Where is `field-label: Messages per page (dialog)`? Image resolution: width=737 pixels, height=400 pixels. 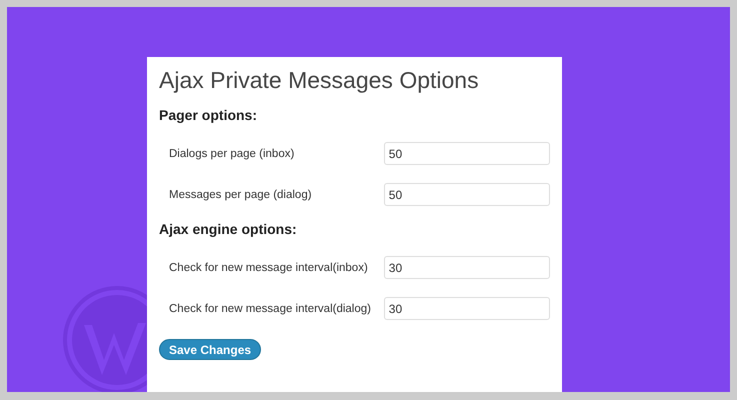 field-label: Messages per page (dialog) is located at coordinates (241, 195).